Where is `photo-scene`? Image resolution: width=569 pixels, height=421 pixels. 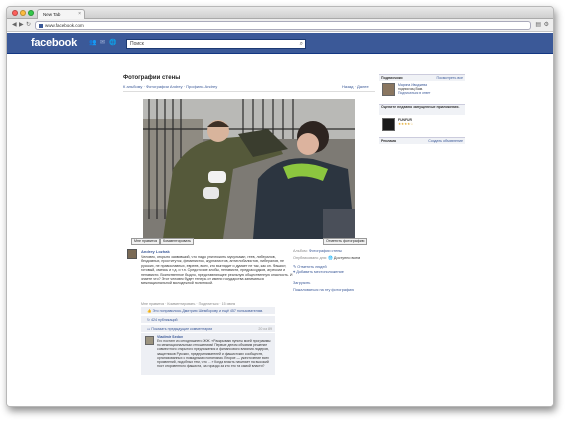
photo-scene is located at coordinates (249, 169).